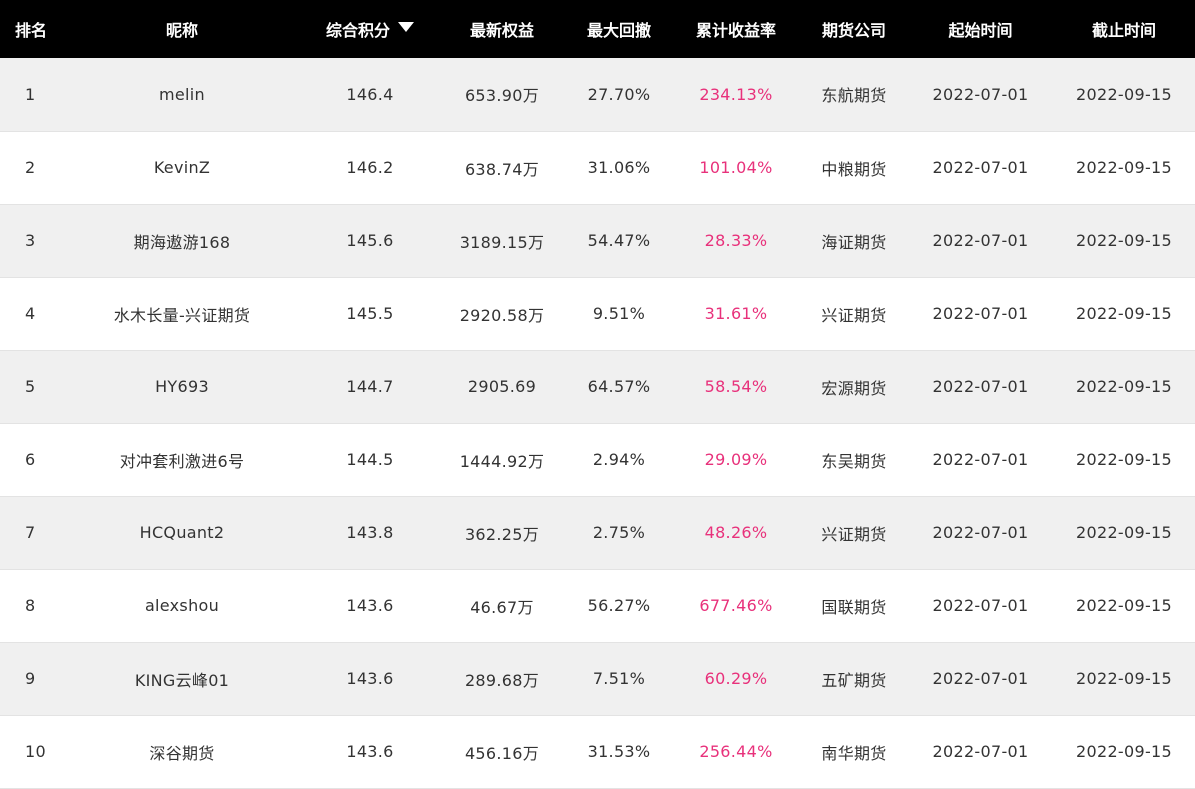  Describe the element at coordinates (854, 242) in the screenshot. I see `futures-company-cell: 海证期货` at that location.